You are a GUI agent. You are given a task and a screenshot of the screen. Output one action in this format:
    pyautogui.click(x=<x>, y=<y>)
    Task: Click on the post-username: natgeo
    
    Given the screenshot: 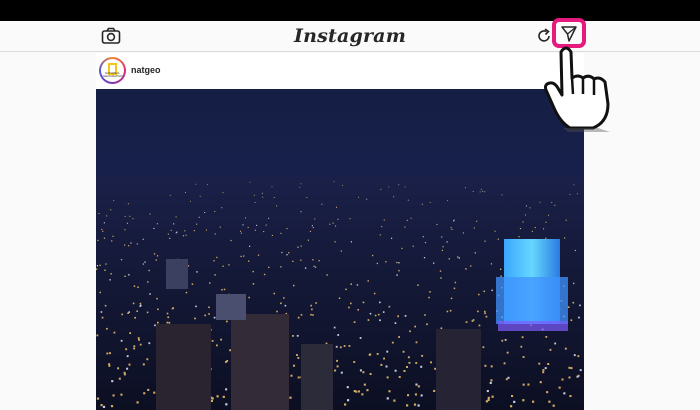 What is the action you would take?
    pyautogui.click(x=146, y=70)
    